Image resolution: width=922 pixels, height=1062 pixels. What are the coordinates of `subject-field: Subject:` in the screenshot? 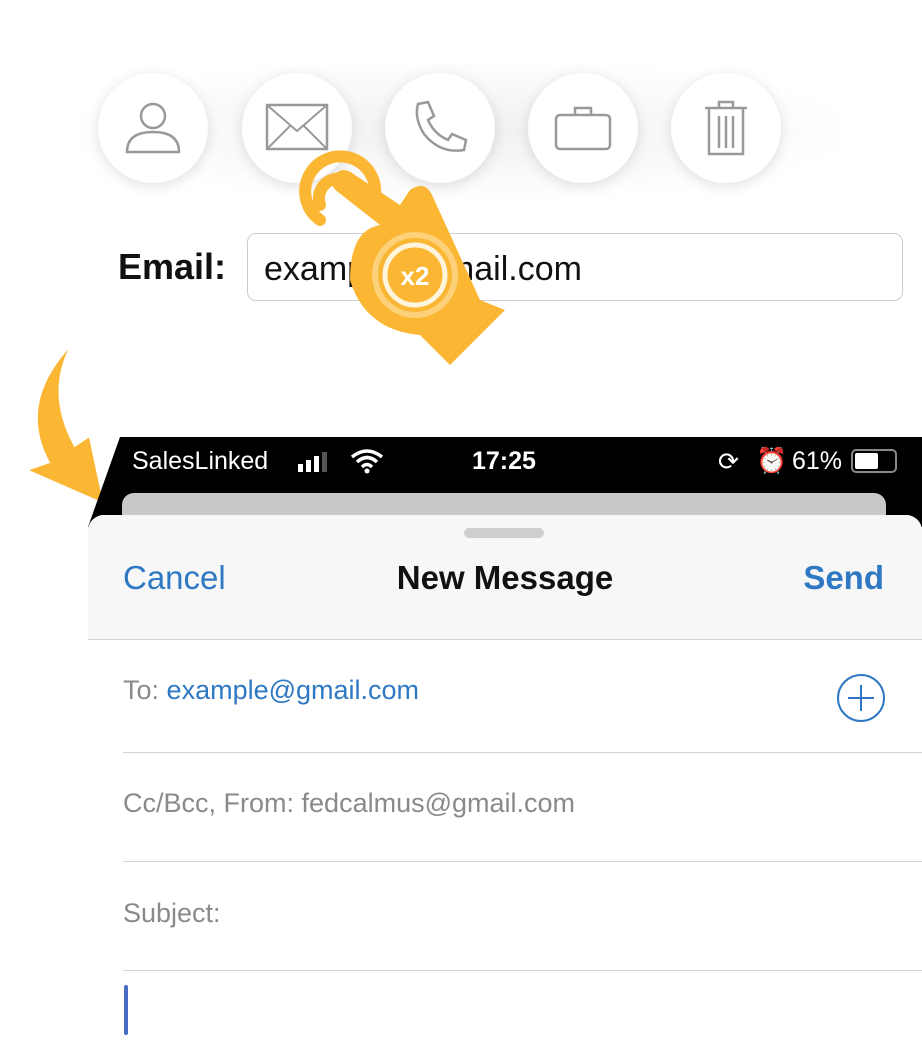 It's located at (522, 913).